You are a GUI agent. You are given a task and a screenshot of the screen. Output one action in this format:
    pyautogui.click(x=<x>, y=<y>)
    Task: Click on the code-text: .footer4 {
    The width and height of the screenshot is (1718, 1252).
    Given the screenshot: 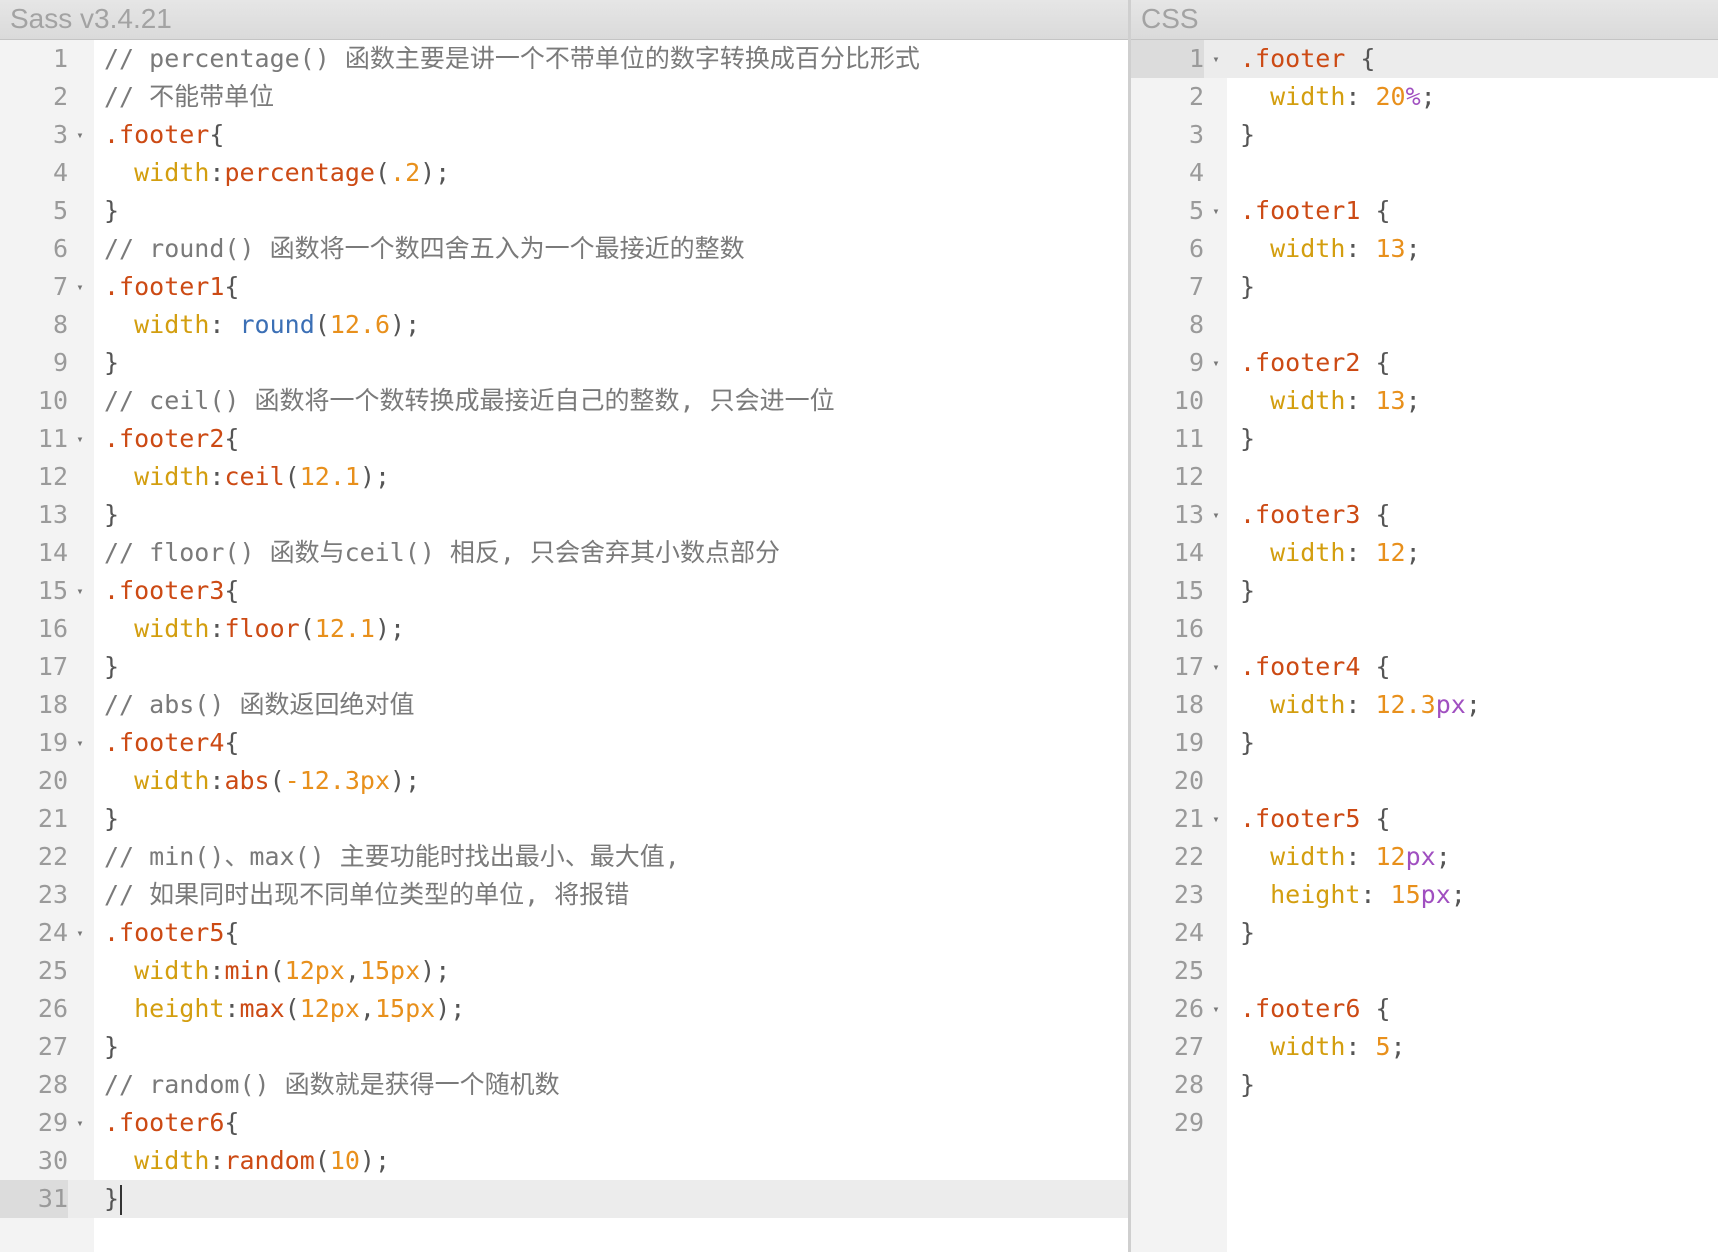 What is the action you would take?
    pyautogui.click(x=1315, y=667)
    